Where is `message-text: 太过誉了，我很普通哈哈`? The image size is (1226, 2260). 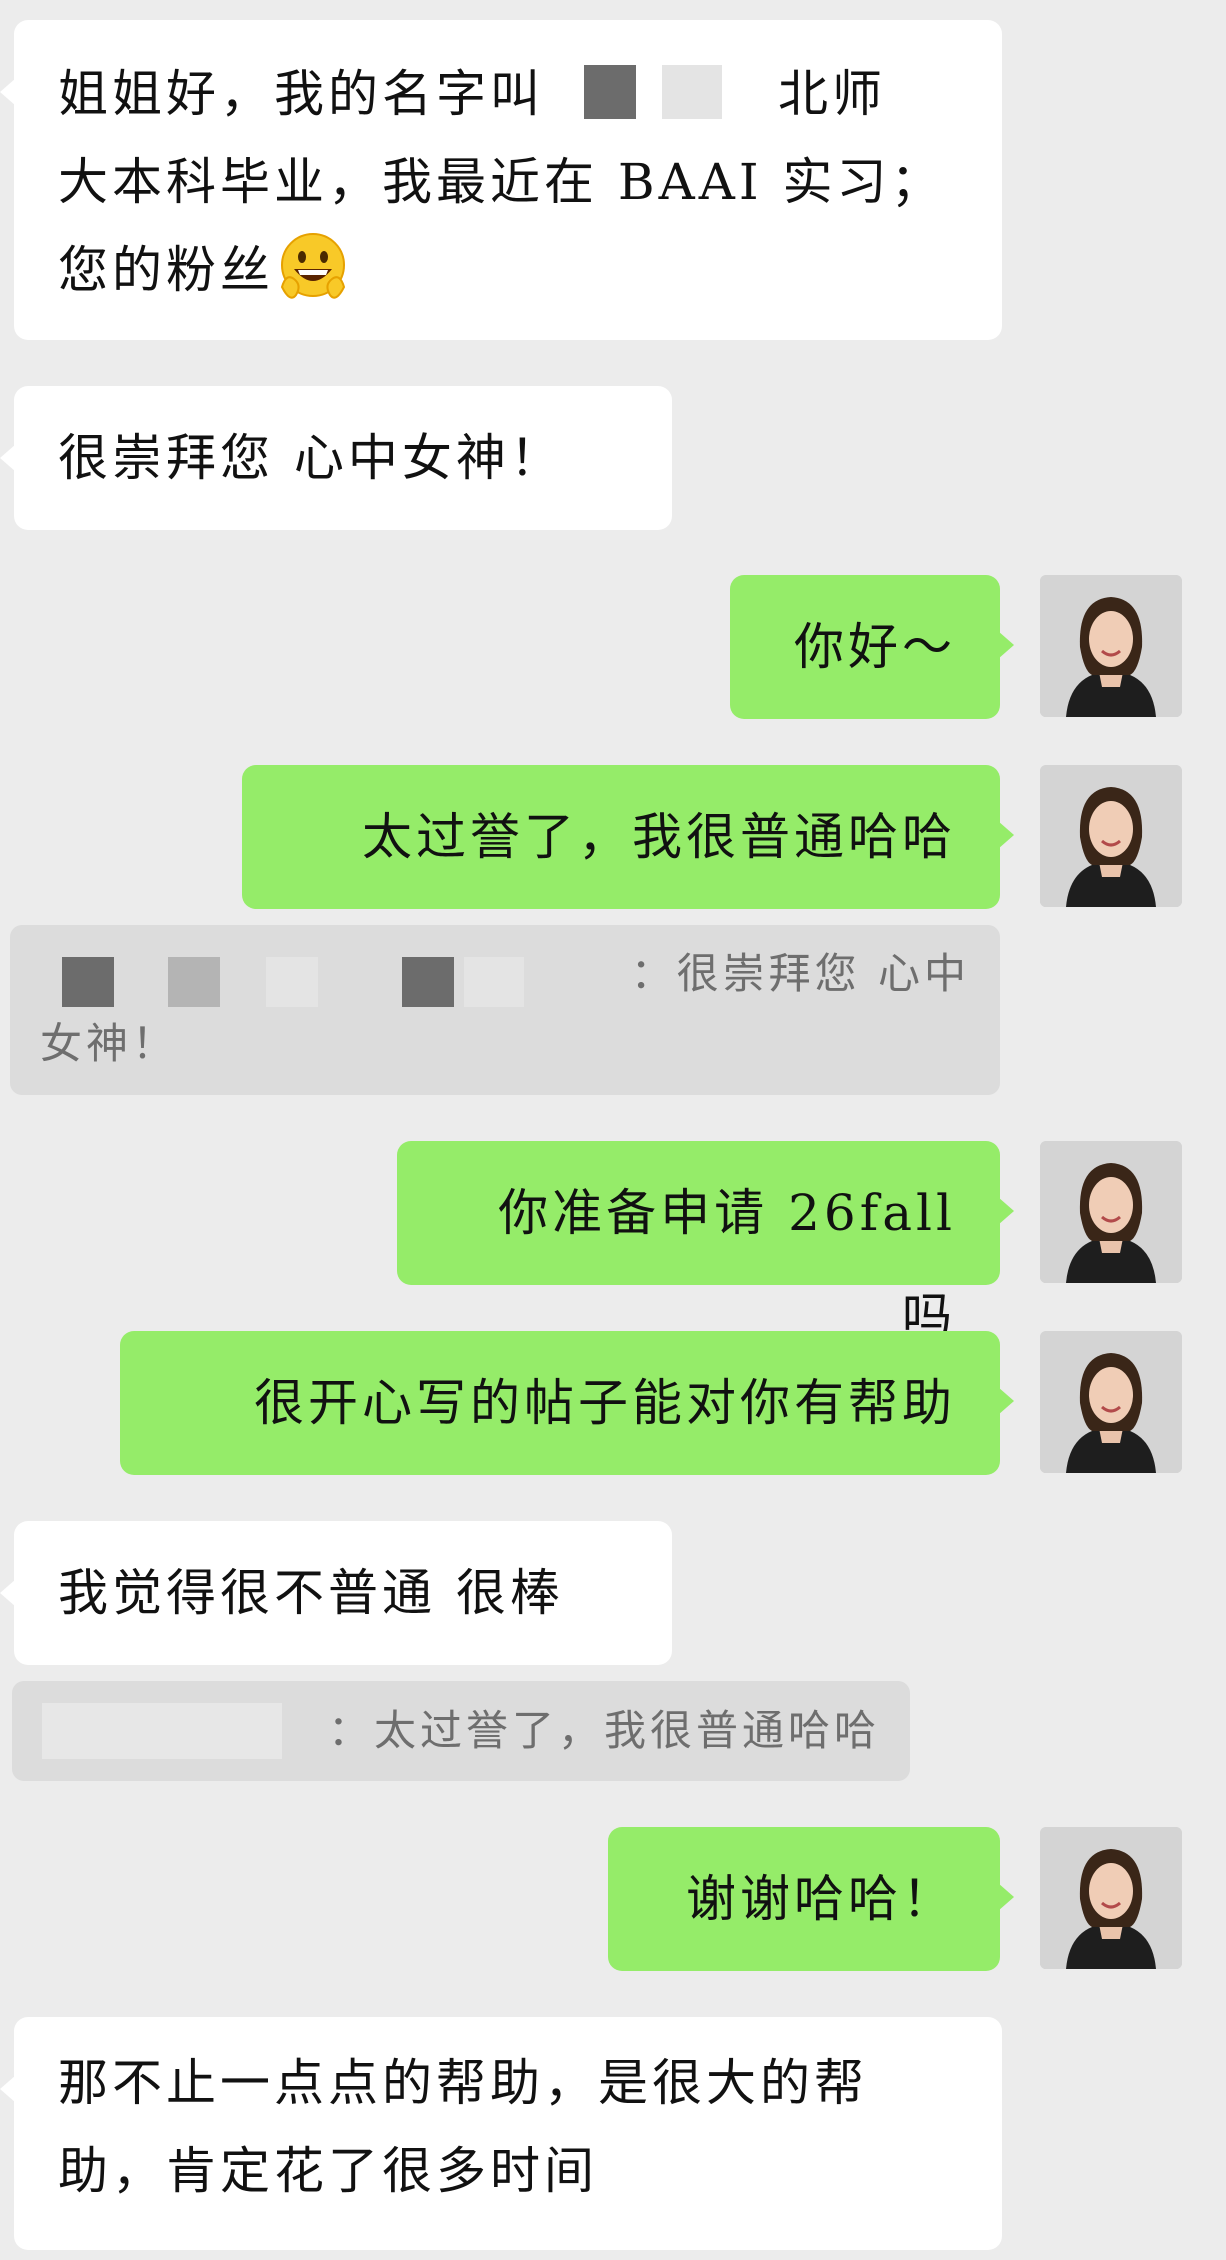 message-text: 太过誉了，我很普通哈哈 is located at coordinates (659, 837).